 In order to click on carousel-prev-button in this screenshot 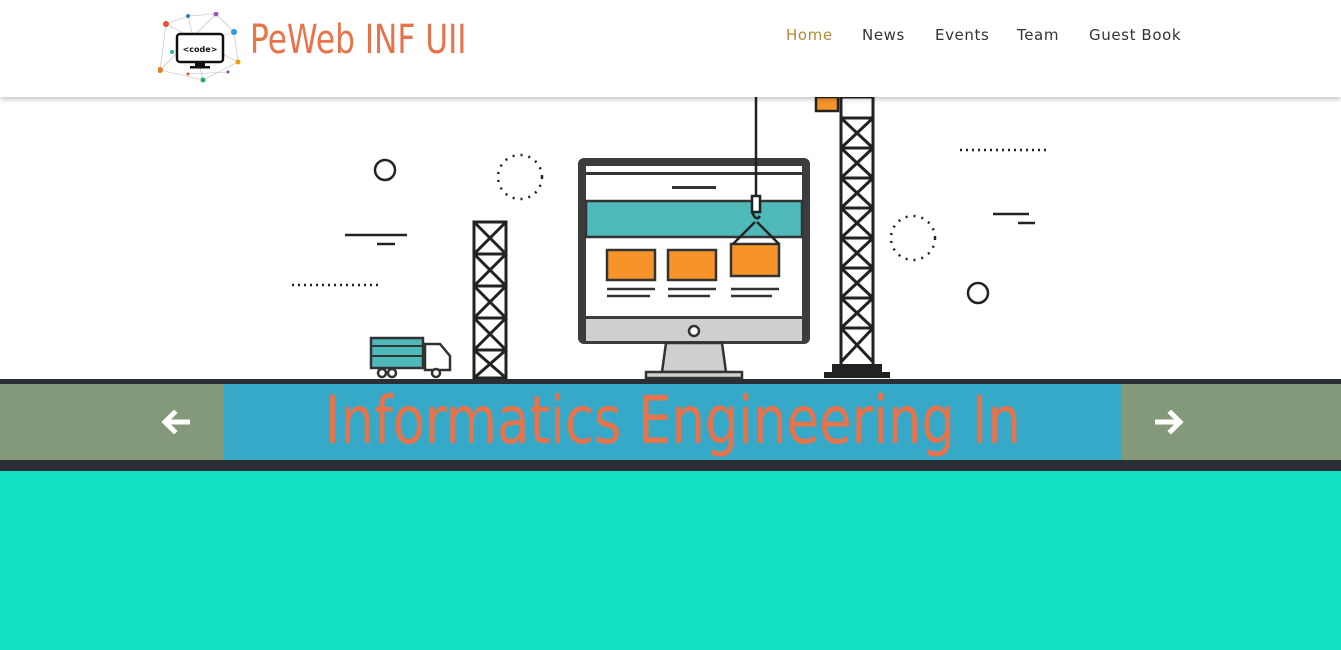, I will do `click(112, 422)`.